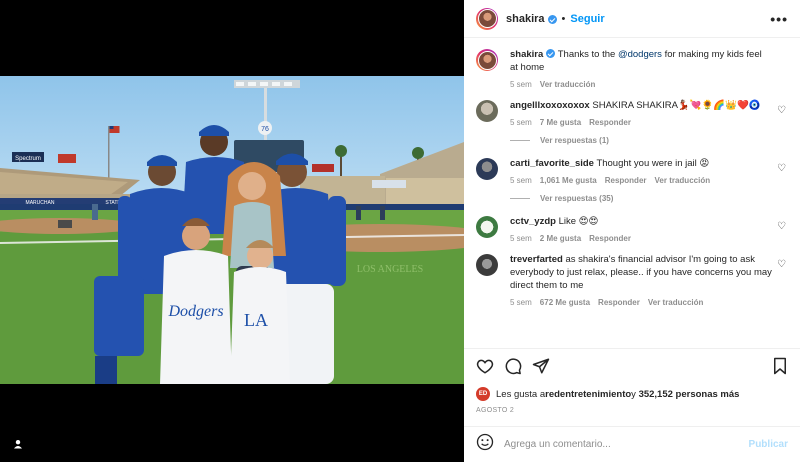 The width and height of the screenshot is (800, 462). I want to click on author-avatar, so click(487, 18).